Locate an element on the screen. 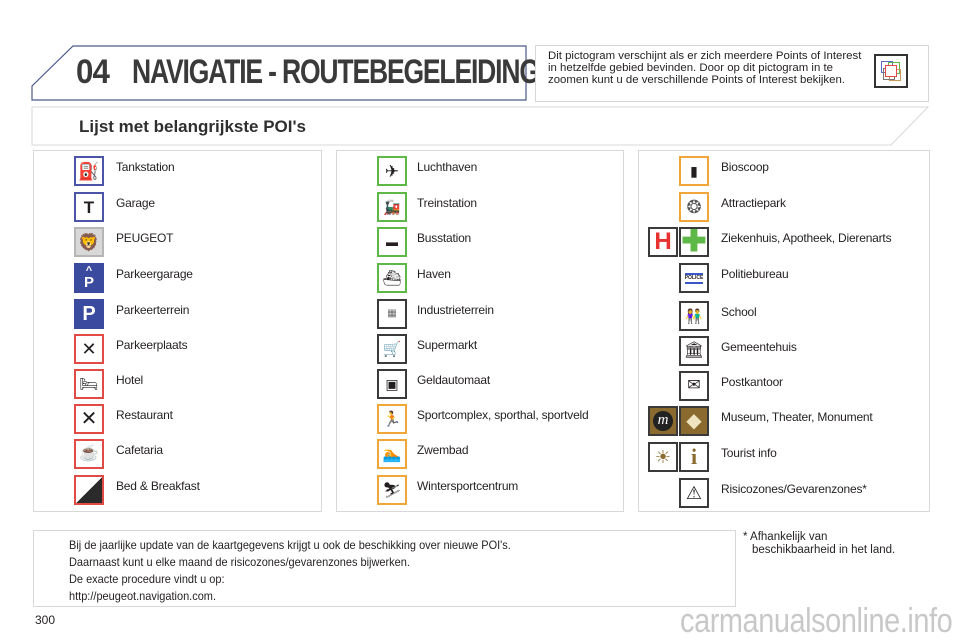  industrial-zone-icon: ▦ is located at coordinates (392, 314).